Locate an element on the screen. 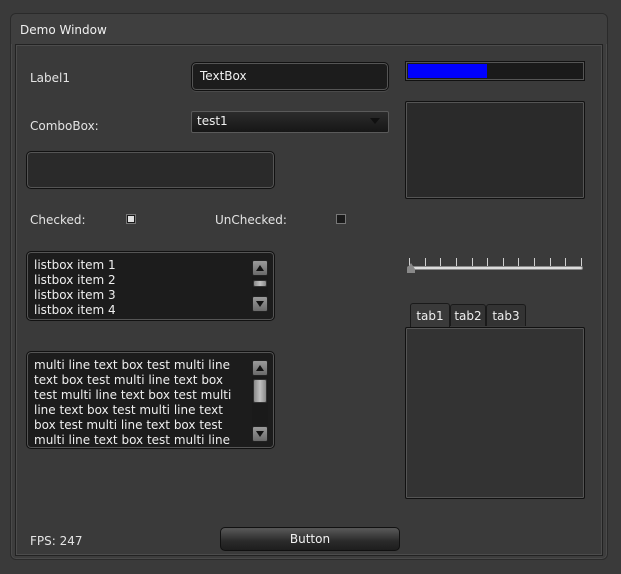 This screenshot has width=621, height=574. slider-handle is located at coordinates (411, 268).